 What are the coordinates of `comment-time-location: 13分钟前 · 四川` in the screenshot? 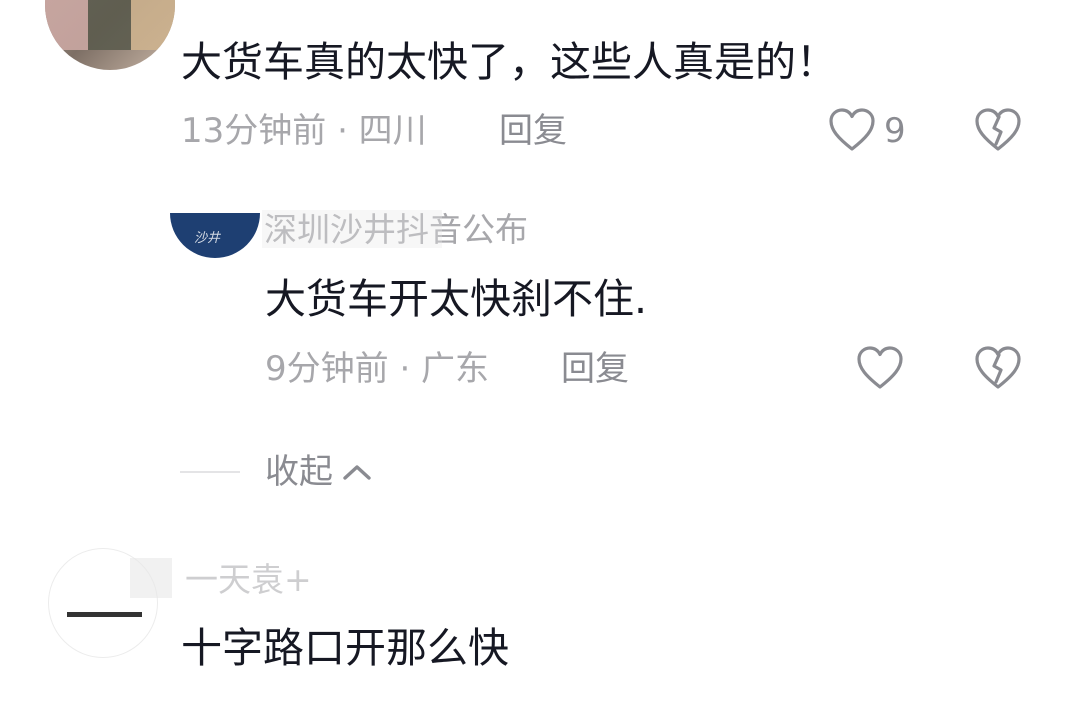 It's located at (304, 131).